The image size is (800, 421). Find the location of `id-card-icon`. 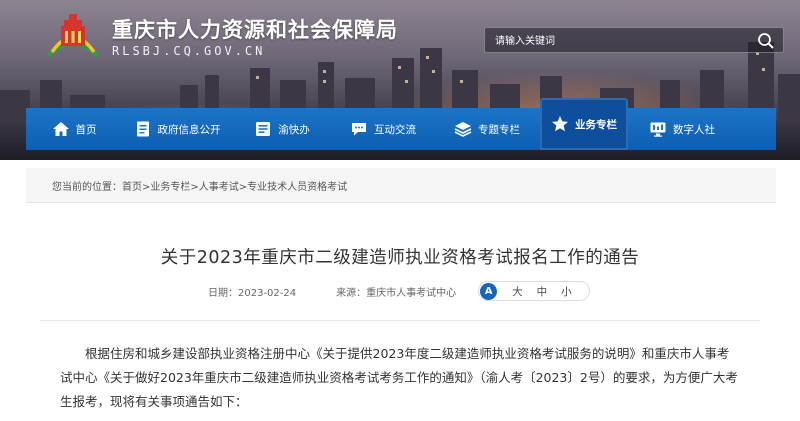

id-card-icon is located at coordinates (263, 129).